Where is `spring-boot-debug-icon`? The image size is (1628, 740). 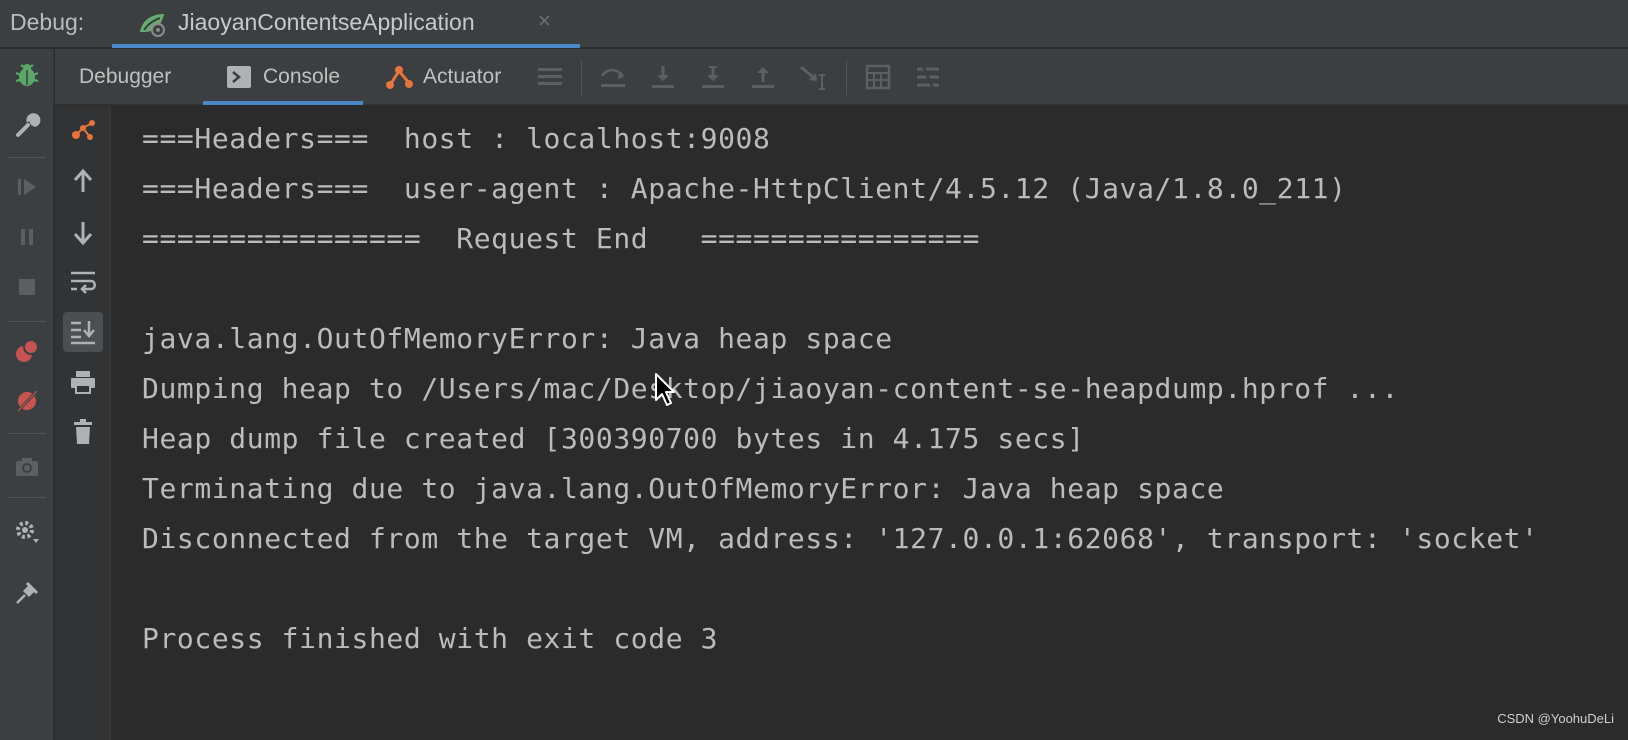
spring-boot-debug-icon is located at coordinates (153, 24).